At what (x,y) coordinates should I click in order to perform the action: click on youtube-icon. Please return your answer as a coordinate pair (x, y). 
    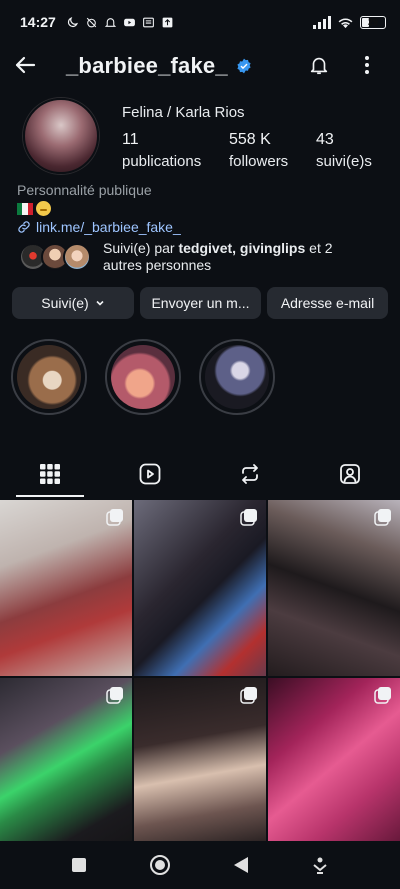
    Looking at the image, I should click on (129, 22).